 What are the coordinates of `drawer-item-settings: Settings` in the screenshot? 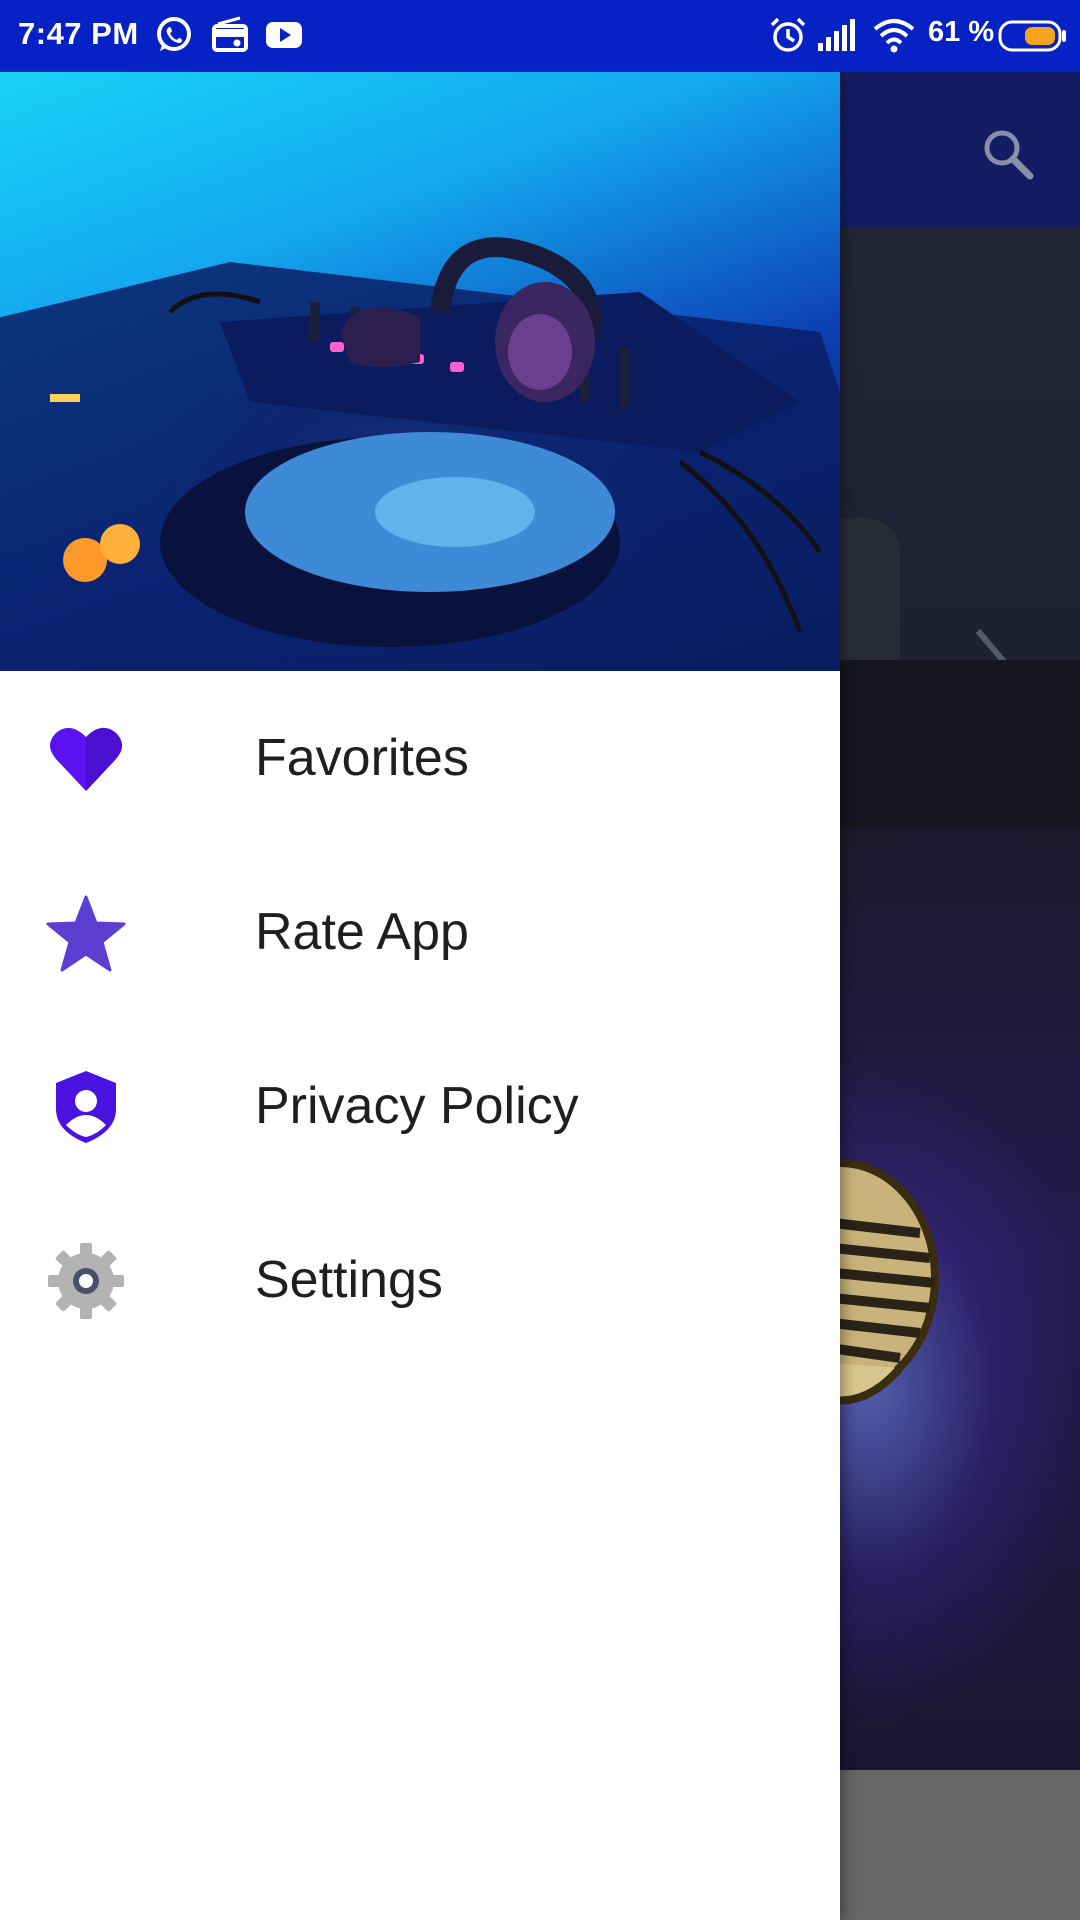 It's located at (420, 1280).